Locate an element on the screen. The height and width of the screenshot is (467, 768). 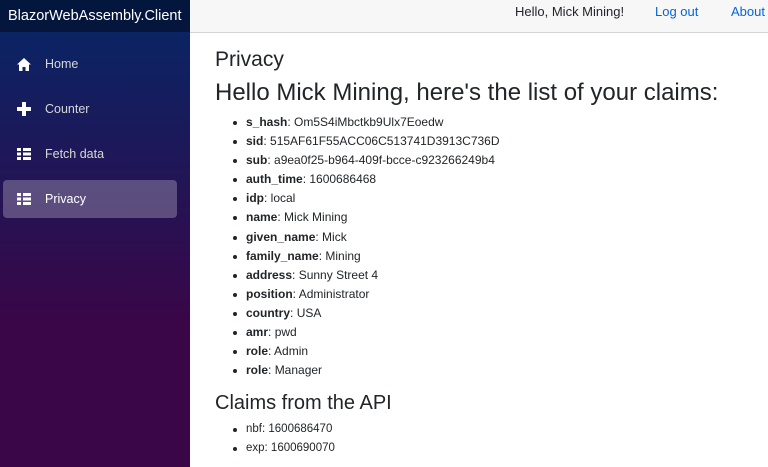
claim-value: Administrator is located at coordinates (334, 293).